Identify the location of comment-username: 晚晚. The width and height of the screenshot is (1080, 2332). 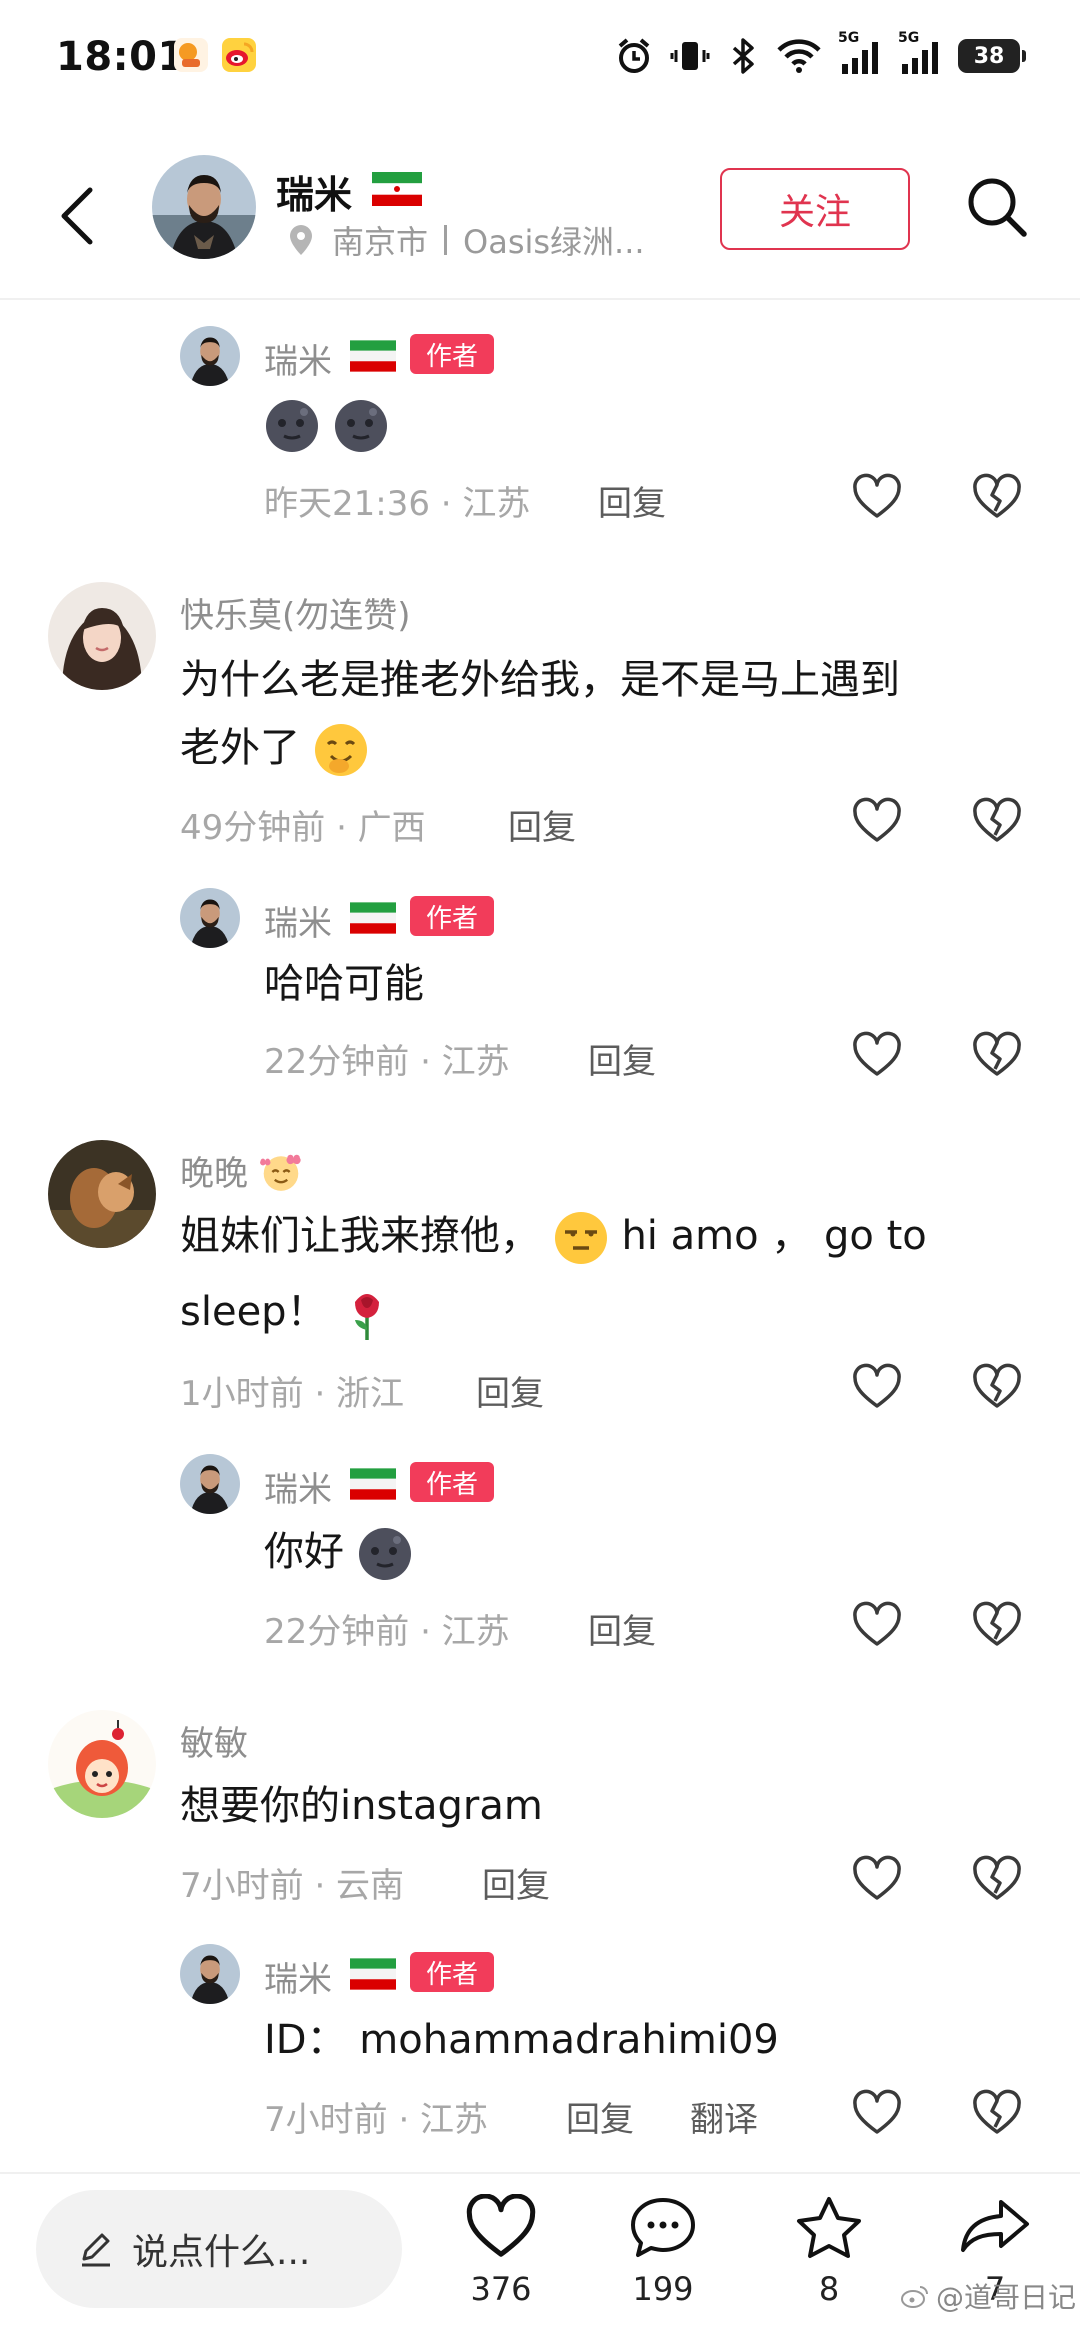
(241, 1172).